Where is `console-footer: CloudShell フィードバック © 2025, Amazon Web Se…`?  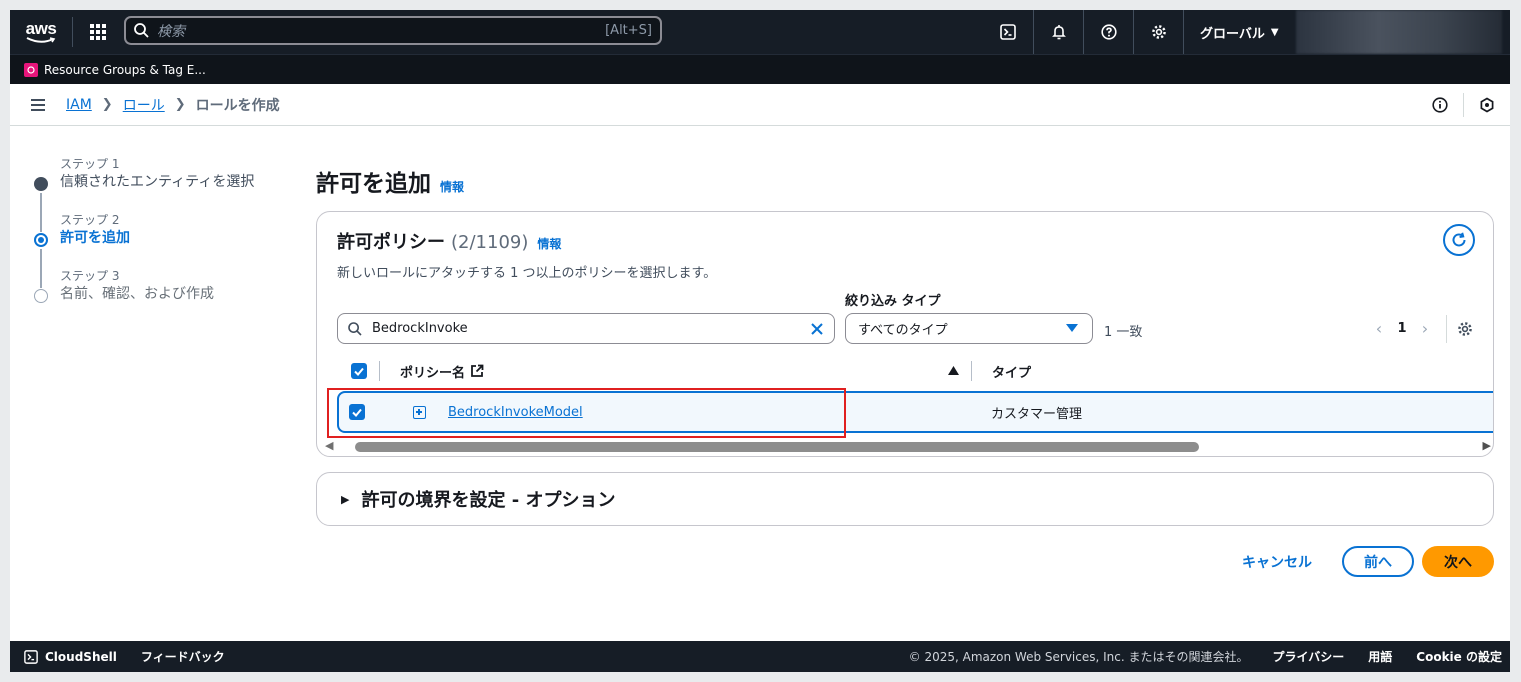 console-footer: CloudShell フィードバック © 2025, Amazon Web Se… is located at coordinates (760, 656).